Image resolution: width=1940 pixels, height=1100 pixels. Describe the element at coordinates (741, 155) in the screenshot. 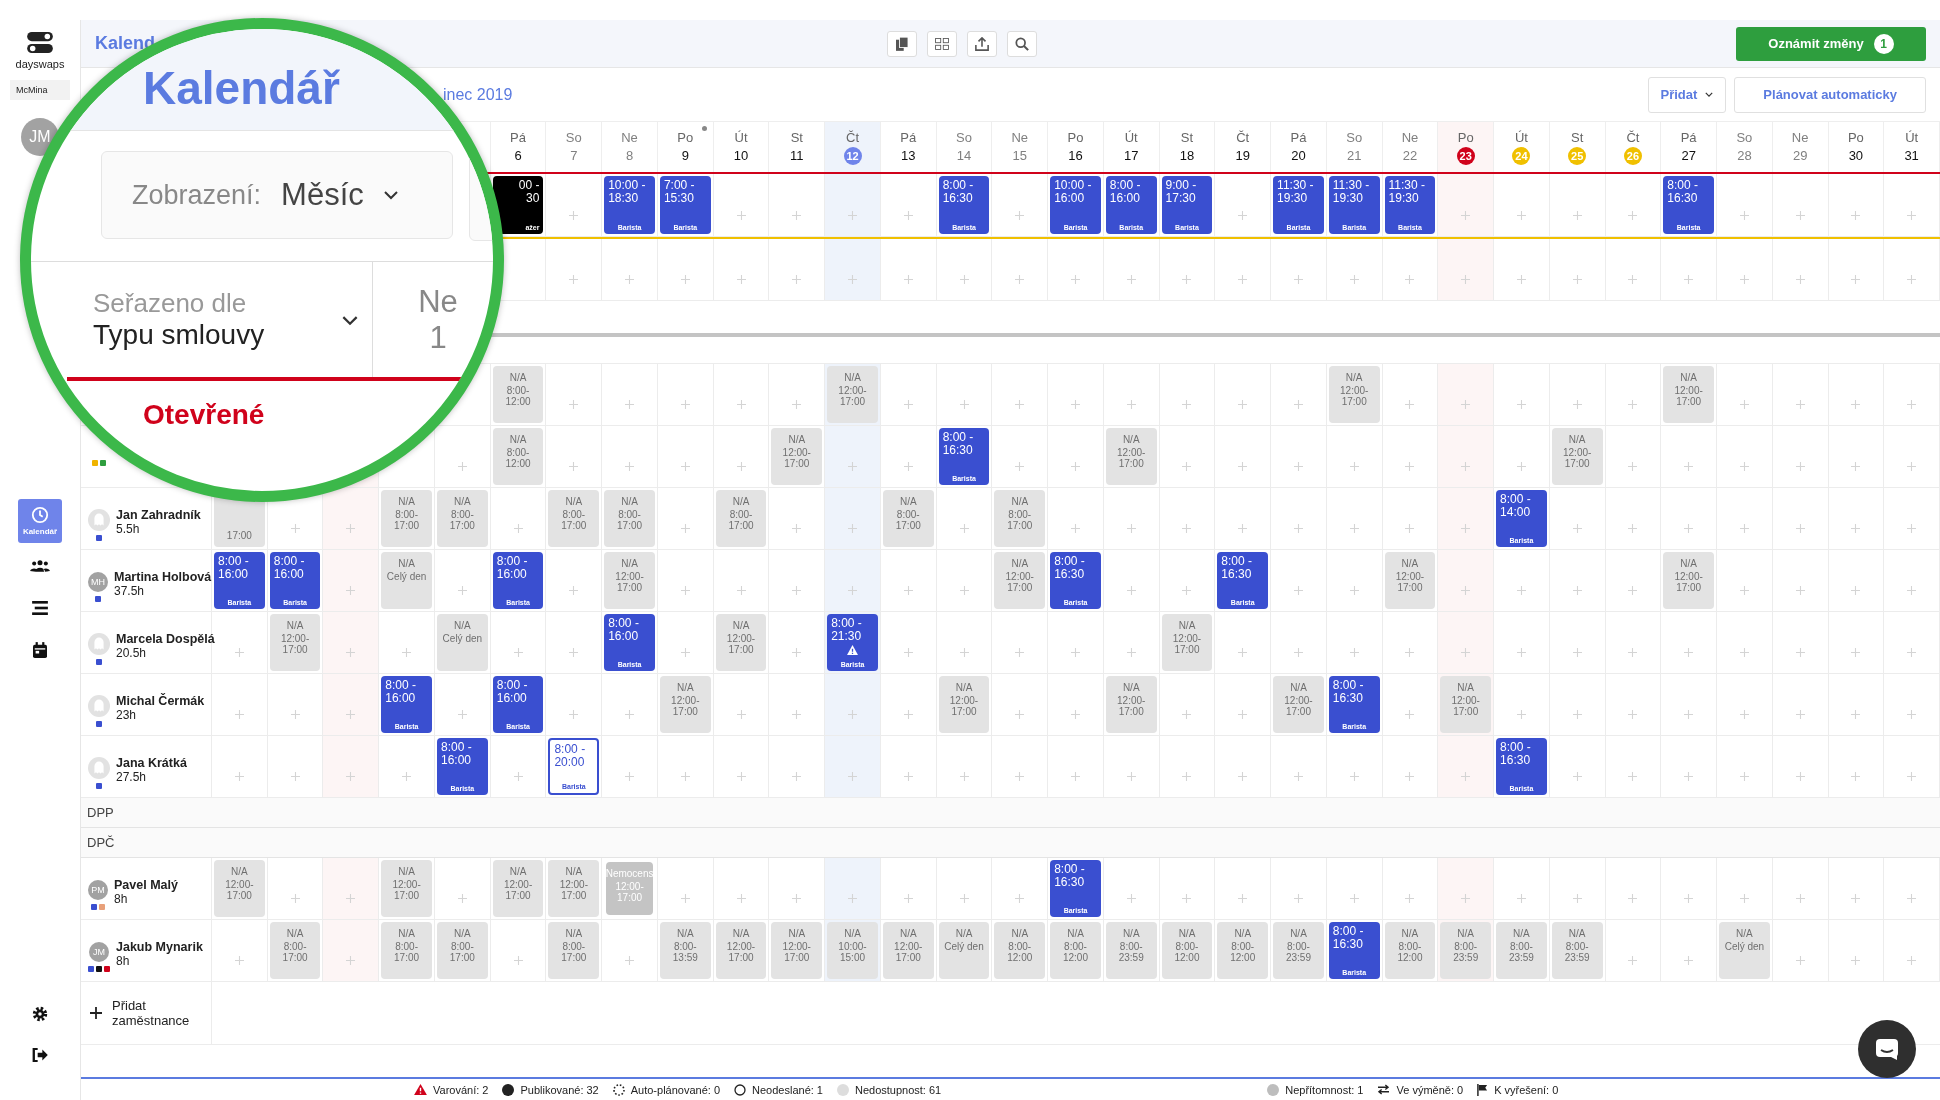

I see `date-label: 10` at that location.